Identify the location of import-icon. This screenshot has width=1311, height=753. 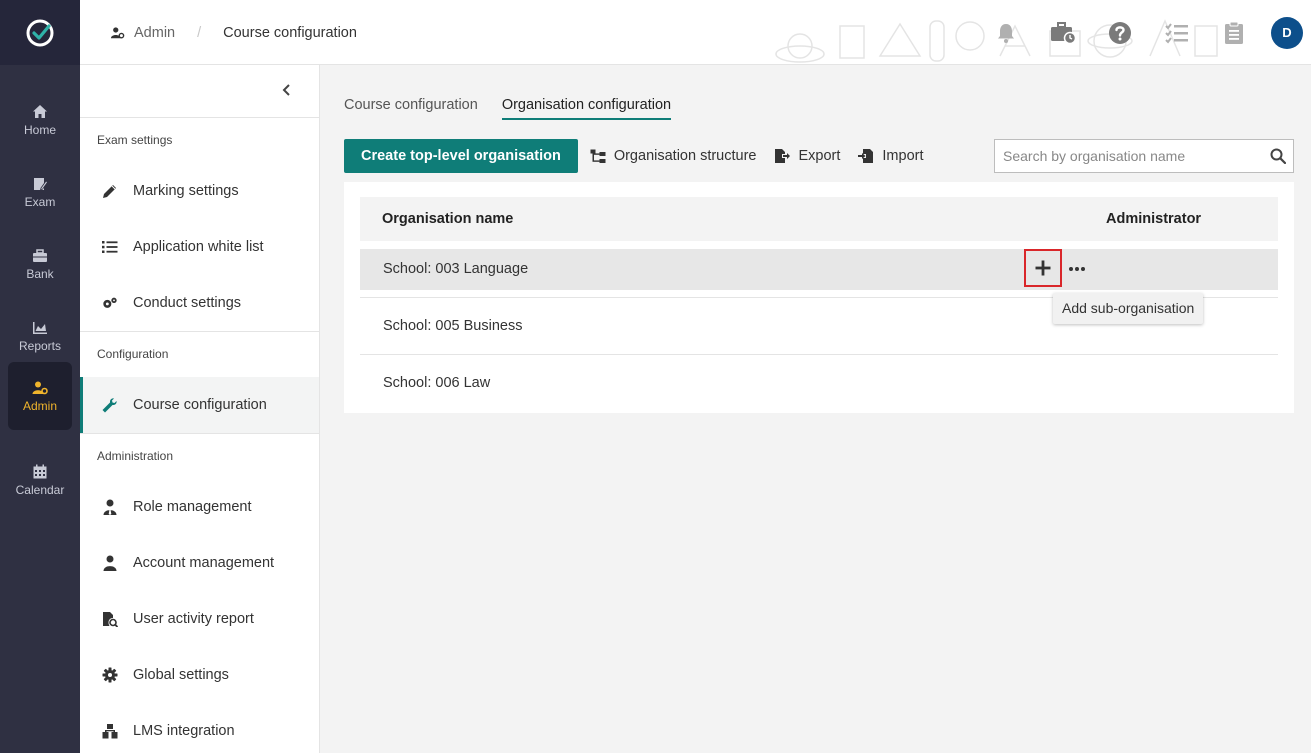
(866, 156).